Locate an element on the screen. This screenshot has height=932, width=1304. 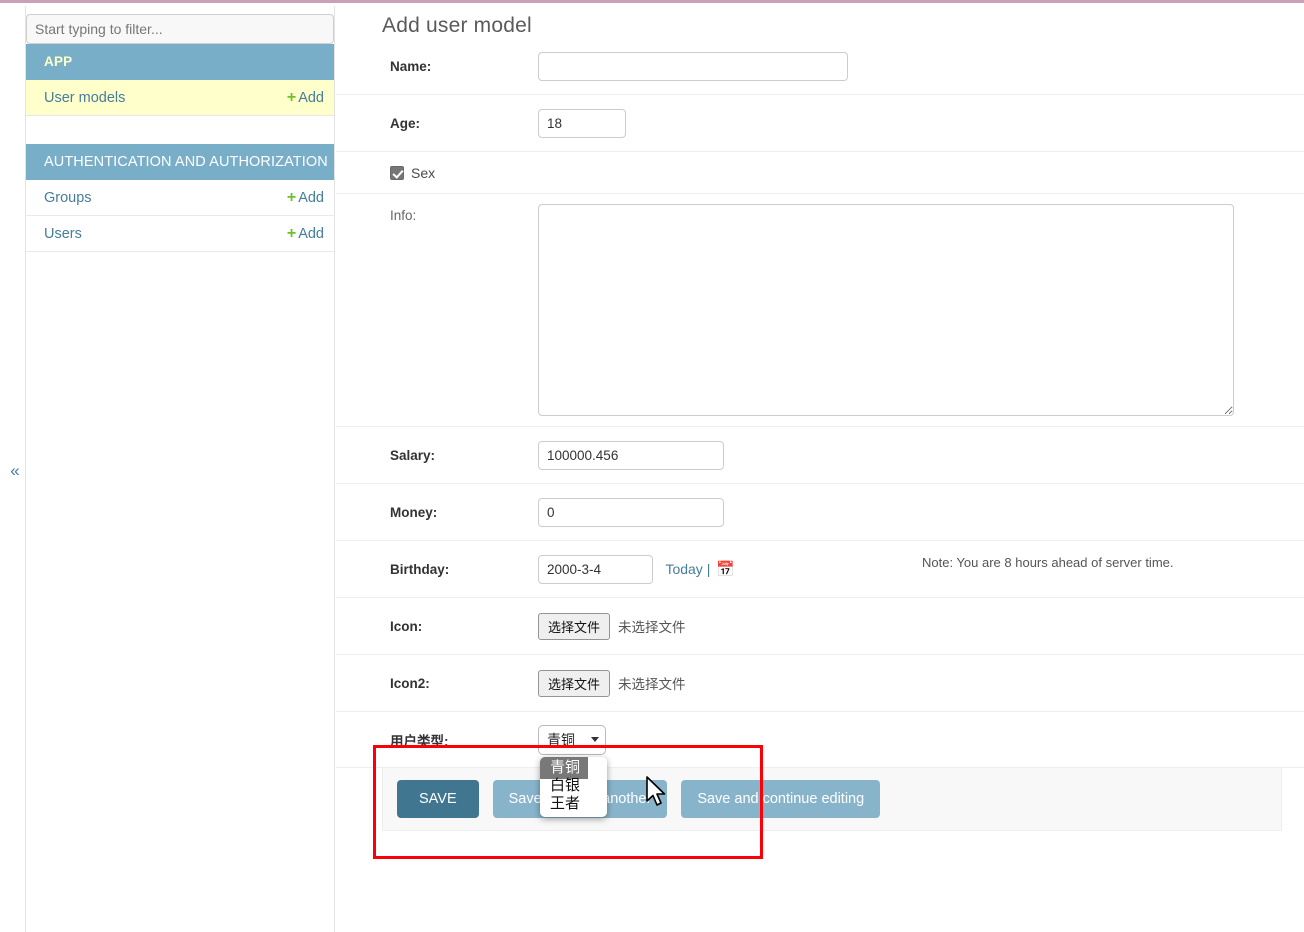
icon-choose-file-button: 选择文件 is located at coordinates (574, 626).